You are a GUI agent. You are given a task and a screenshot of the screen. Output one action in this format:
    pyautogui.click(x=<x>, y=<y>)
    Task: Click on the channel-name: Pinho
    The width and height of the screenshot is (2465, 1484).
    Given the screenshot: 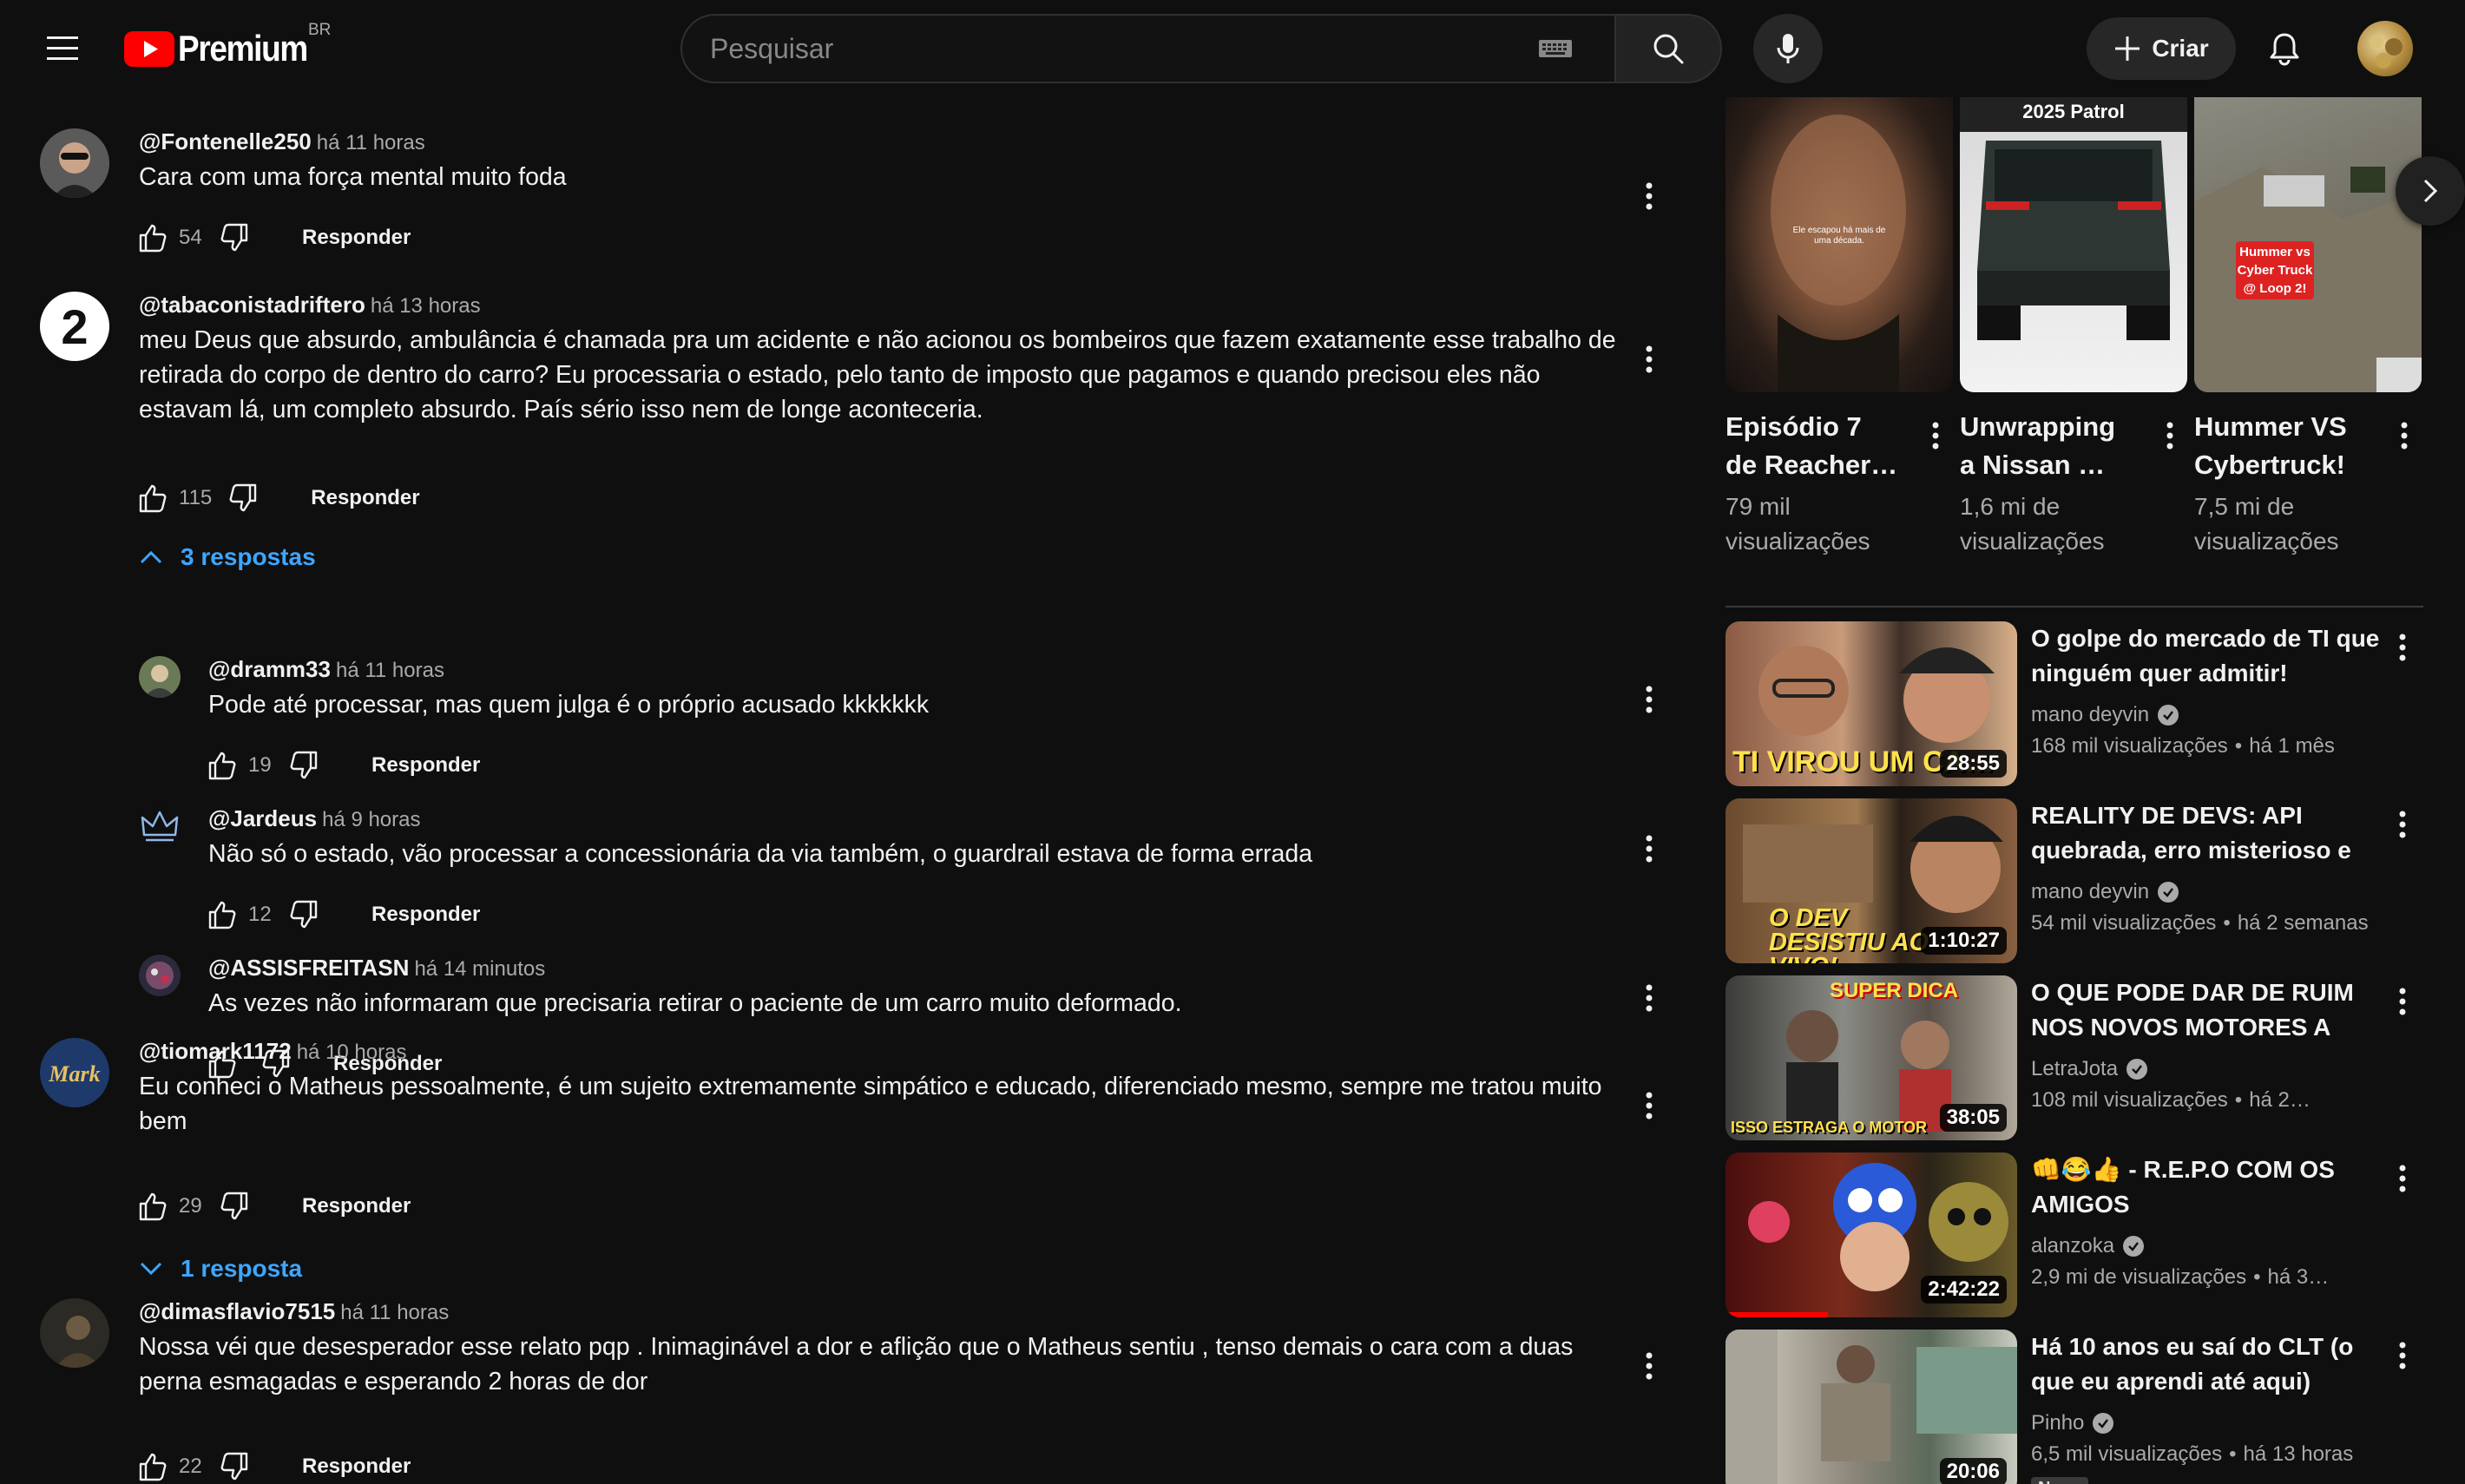 What is the action you would take?
    pyautogui.click(x=2058, y=1423)
    